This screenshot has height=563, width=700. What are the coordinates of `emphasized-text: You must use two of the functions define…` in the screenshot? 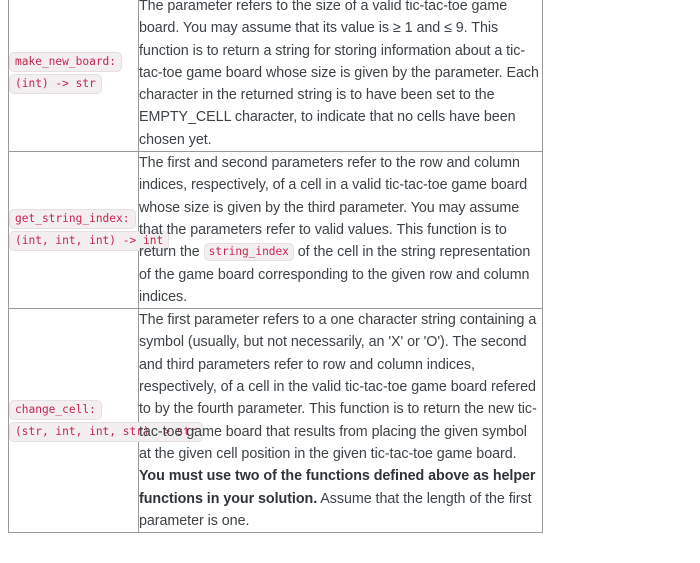 It's located at (337, 487).